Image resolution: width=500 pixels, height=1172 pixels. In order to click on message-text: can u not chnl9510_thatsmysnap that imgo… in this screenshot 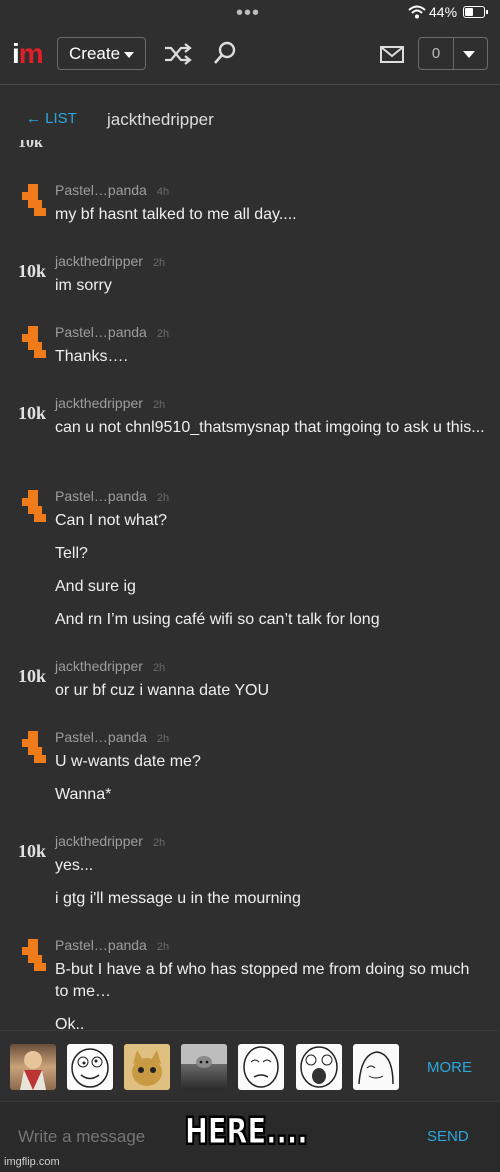, I will do `click(270, 427)`.